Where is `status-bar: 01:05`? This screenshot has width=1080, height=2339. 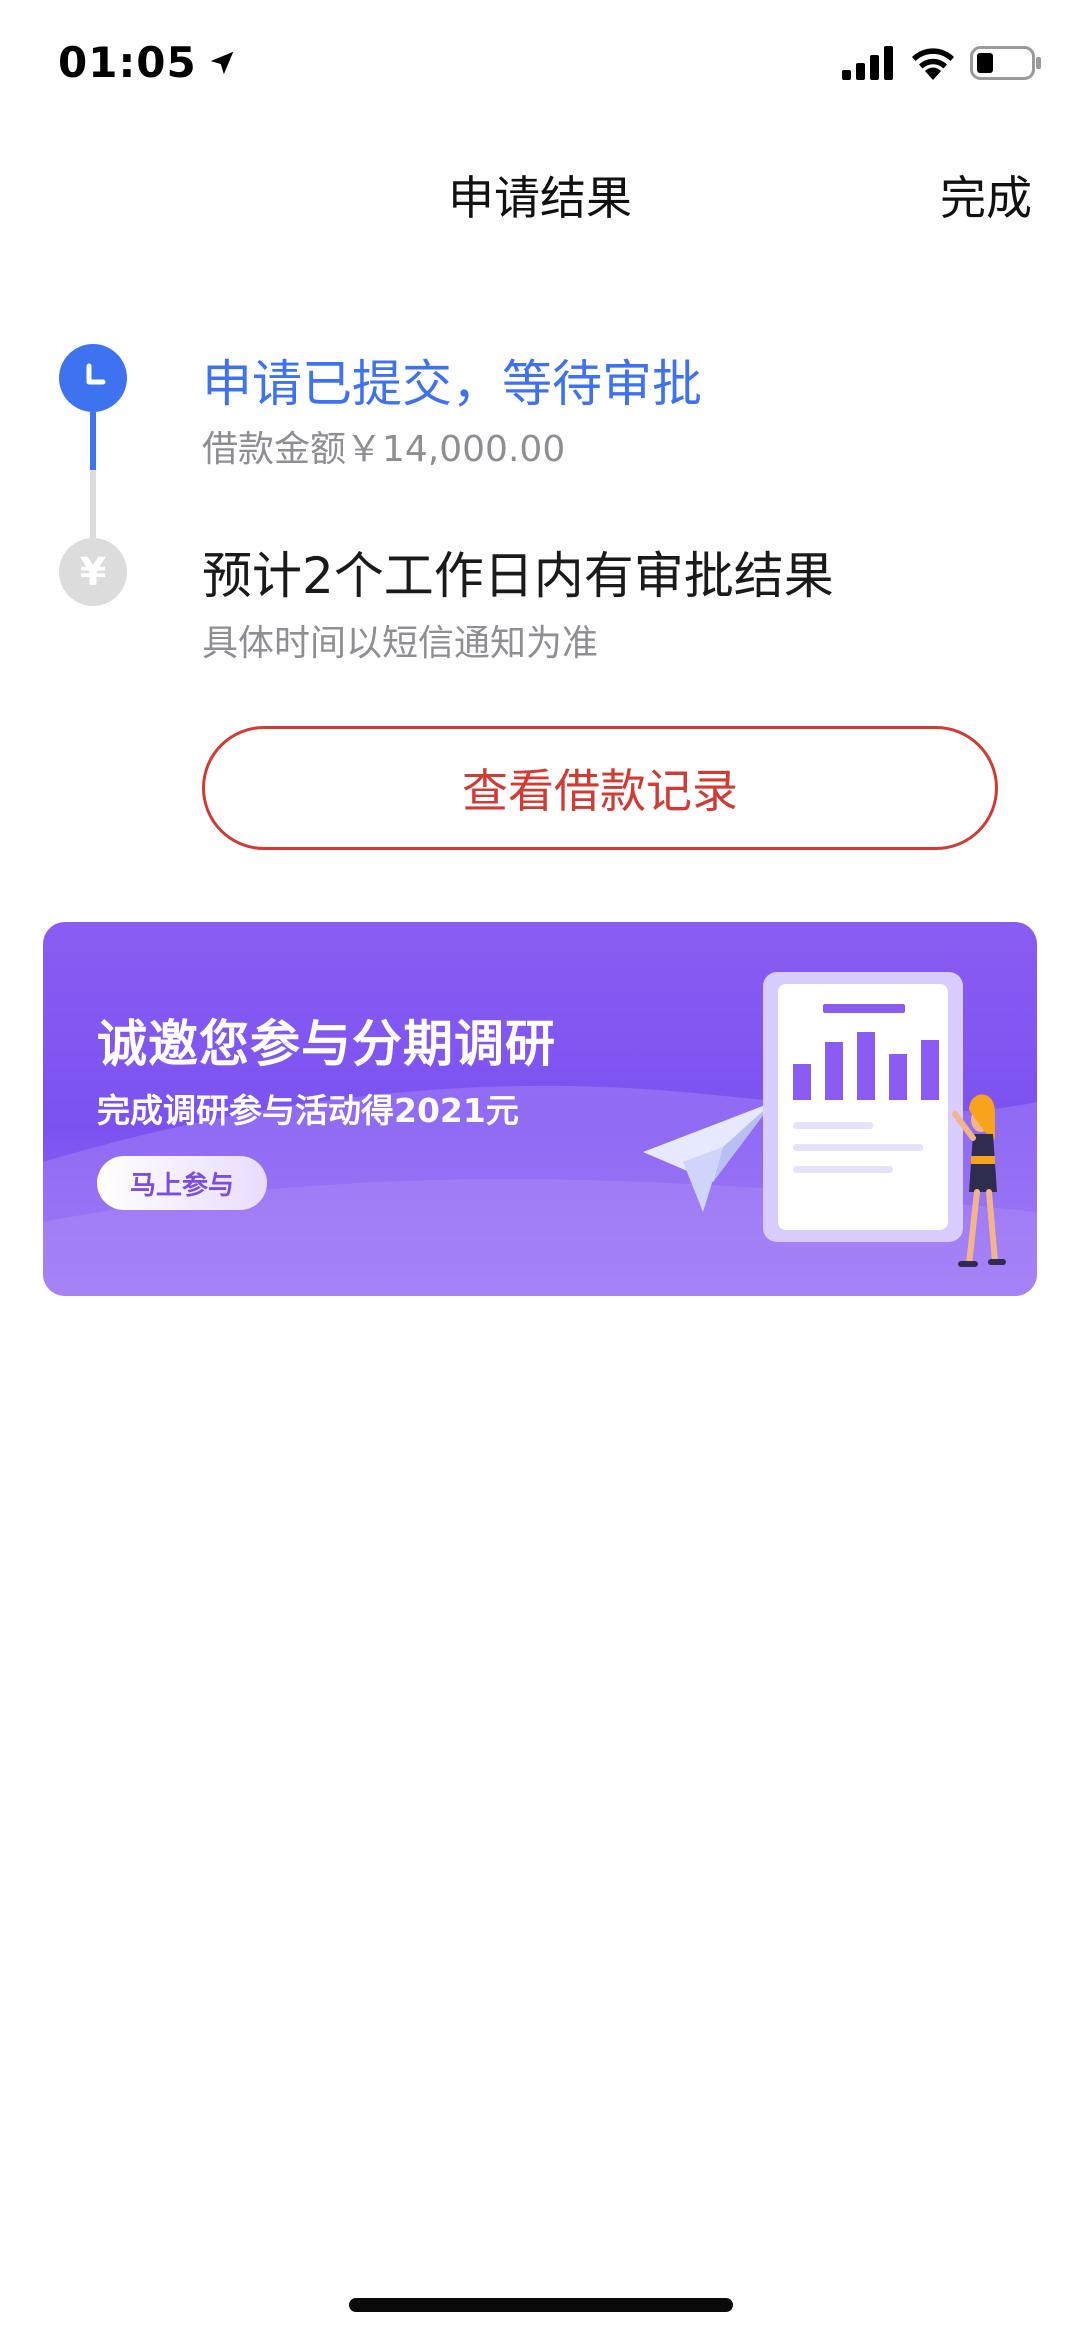 status-bar: 01:05 is located at coordinates (540, 66).